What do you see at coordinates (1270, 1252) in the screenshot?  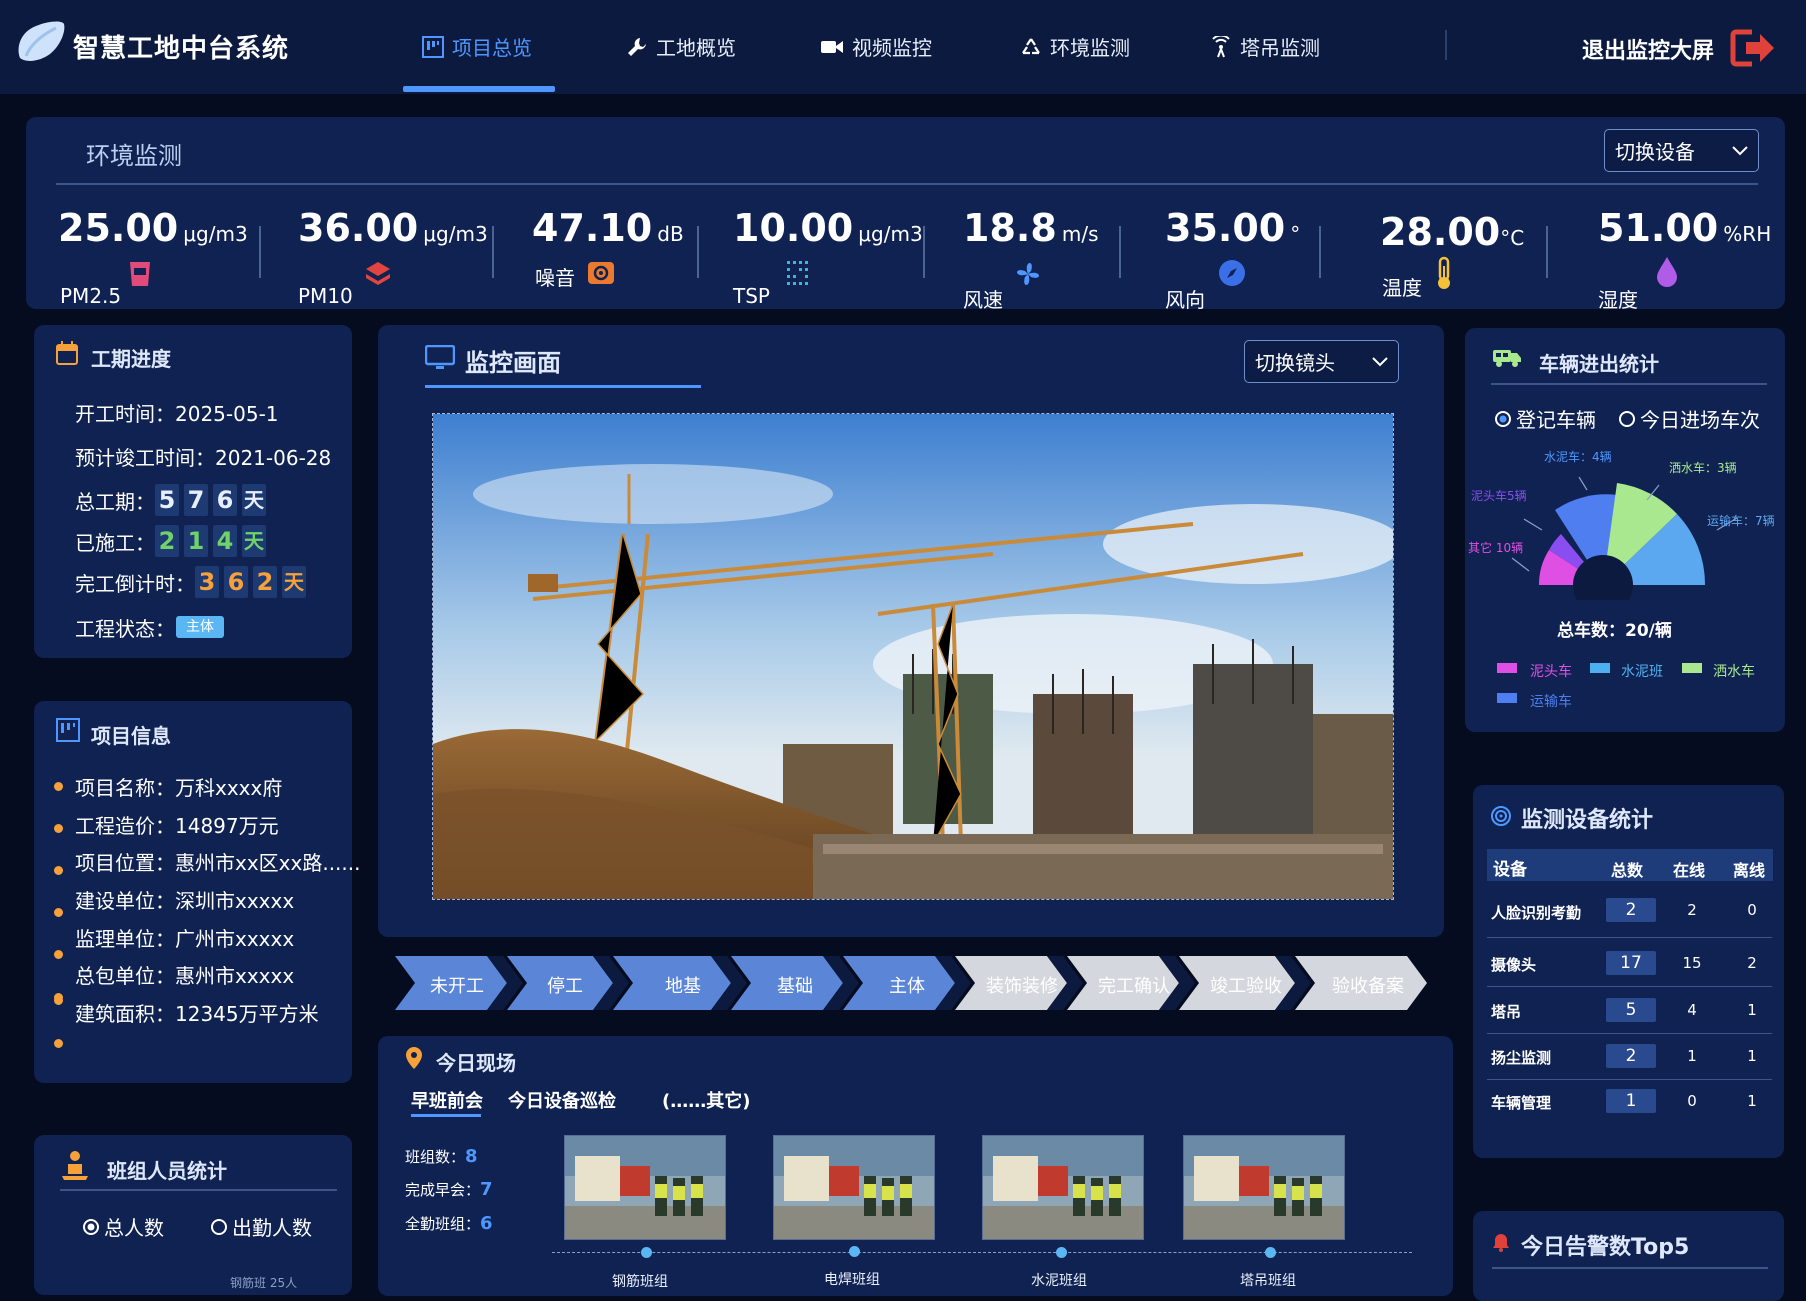 I see `timeline-dot` at bounding box center [1270, 1252].